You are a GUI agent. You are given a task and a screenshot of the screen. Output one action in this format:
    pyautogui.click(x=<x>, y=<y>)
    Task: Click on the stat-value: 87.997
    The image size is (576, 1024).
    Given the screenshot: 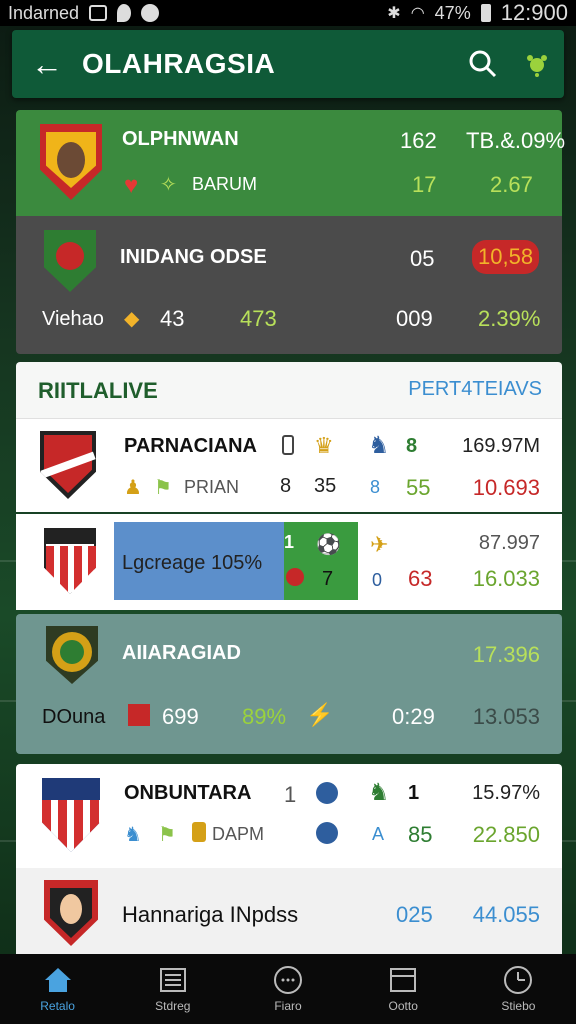 What is the action you would take?
    pyautogui.click(x=509, y=543)
    